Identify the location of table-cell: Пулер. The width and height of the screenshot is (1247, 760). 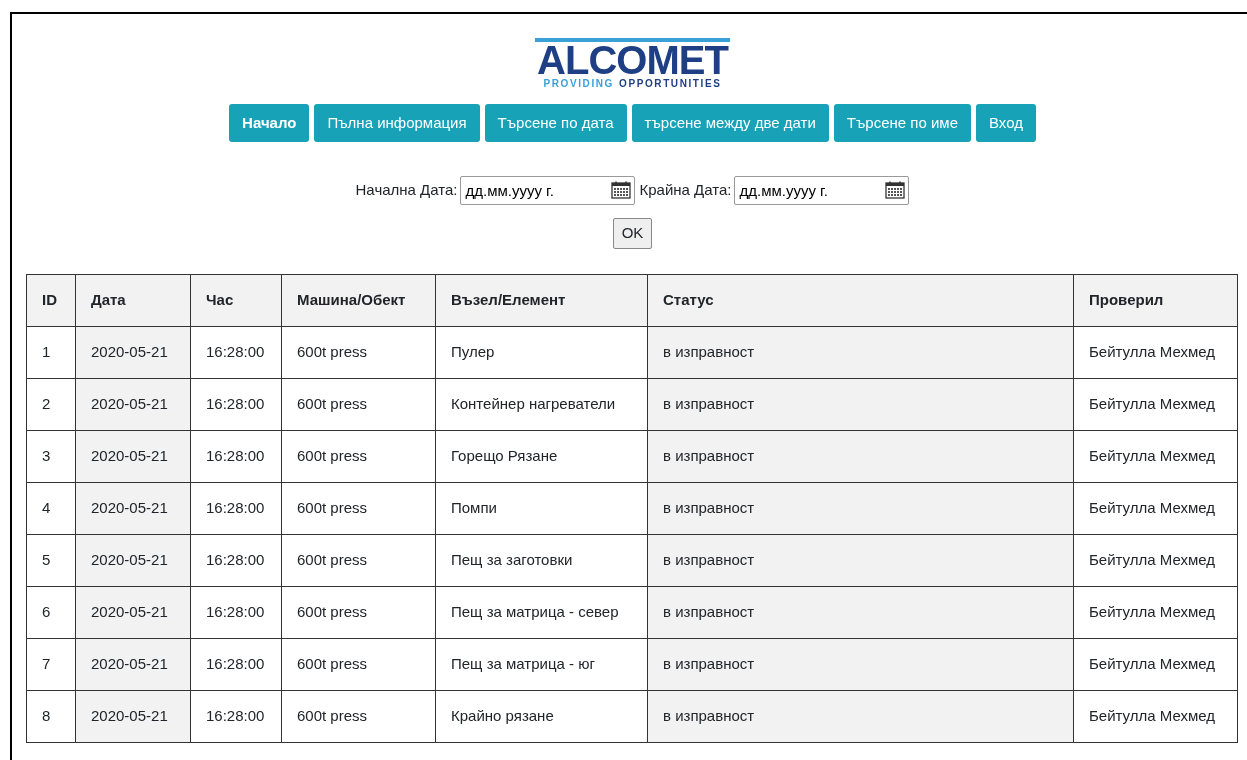
(541, 352).